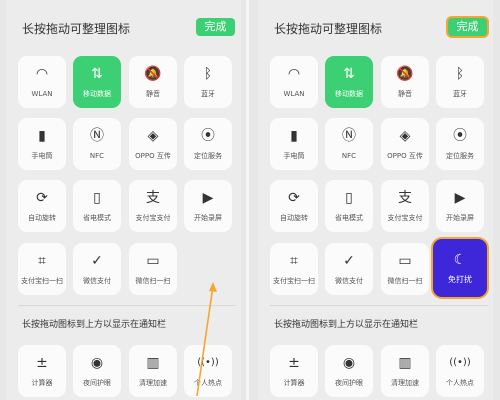 This screenshot has height=400, width=500. Describe the element at coordinates (153, 136) in the screenshot. I see `oppo-share-icon: ◈` at that location.